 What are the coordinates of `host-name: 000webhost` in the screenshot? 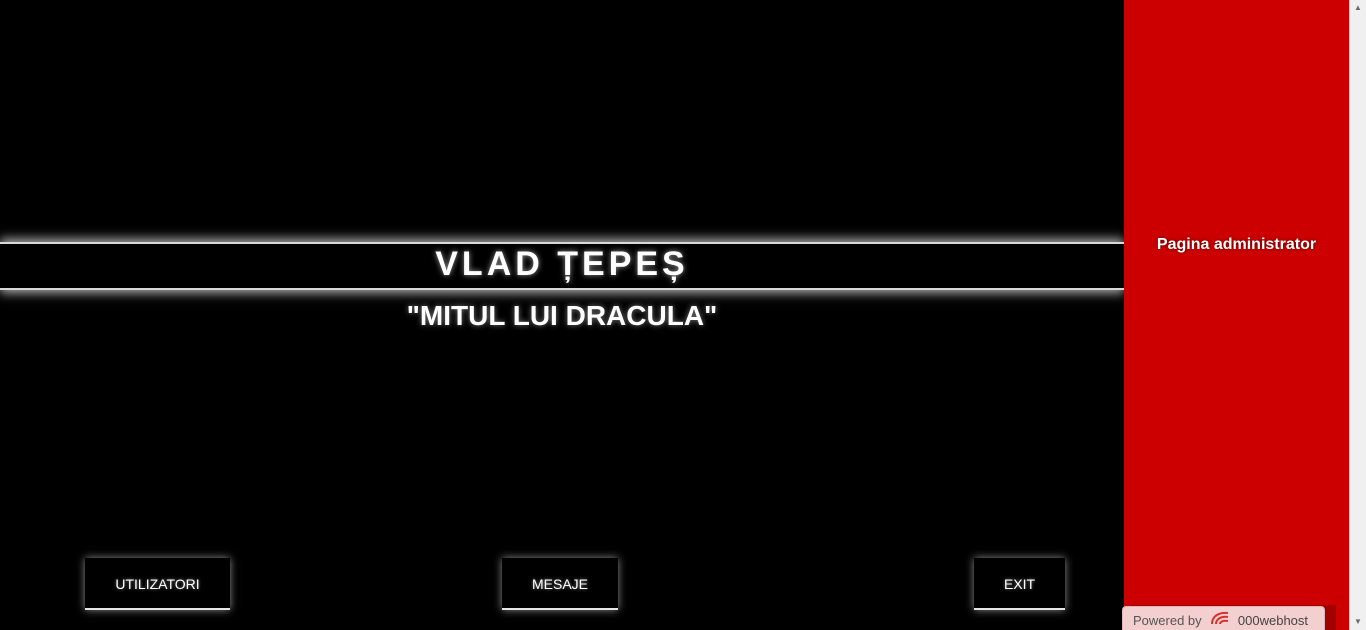 It's located at (1273, 620).